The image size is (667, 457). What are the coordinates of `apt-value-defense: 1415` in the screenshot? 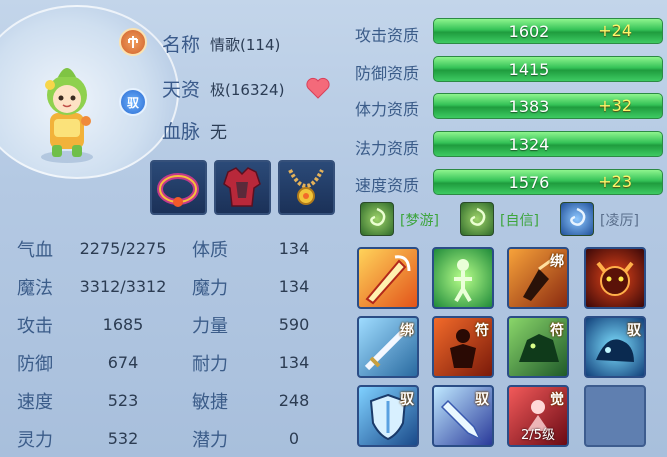 It's located at (529, 69).